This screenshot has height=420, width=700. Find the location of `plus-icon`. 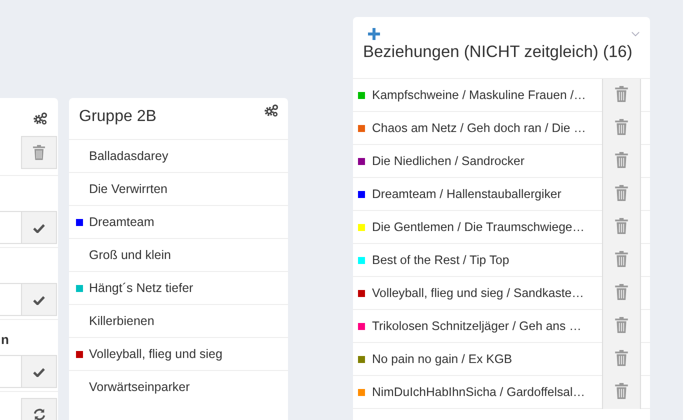

plus-icon is located at coordinates (374, 34).